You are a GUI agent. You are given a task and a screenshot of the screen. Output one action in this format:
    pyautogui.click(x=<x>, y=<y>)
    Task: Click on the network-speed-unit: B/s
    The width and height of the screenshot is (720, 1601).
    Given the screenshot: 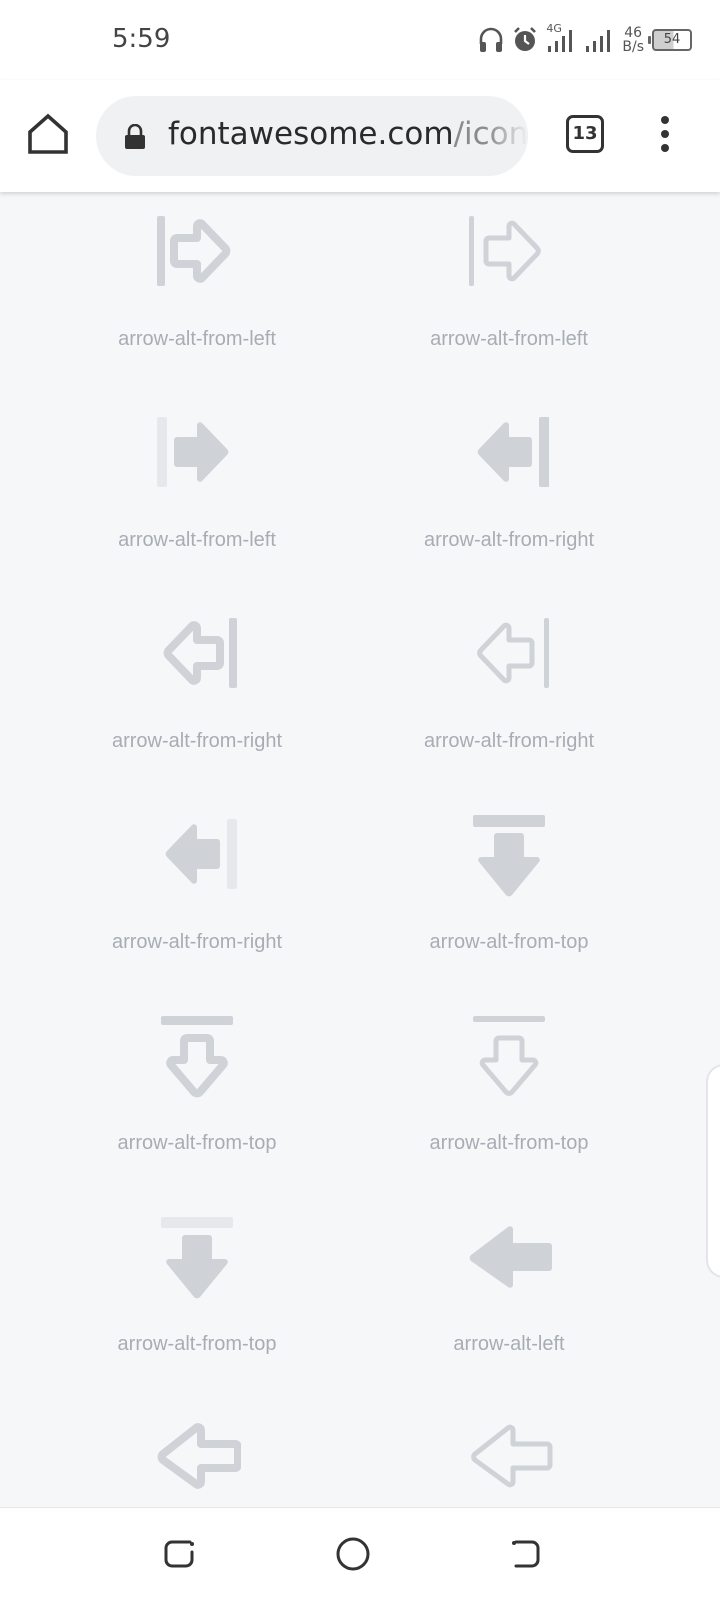 What is the action you would take?
    pyautogui.click(x=633, y=47)
    